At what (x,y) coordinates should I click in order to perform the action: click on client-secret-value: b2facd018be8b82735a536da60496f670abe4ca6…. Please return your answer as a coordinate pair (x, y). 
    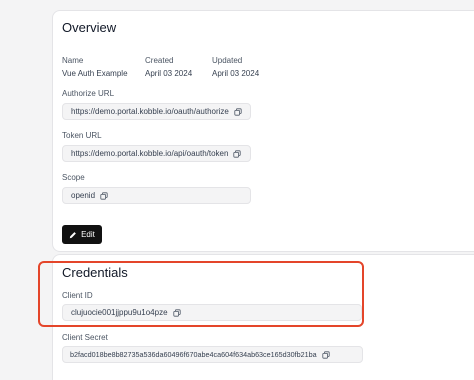
    Looking at the image, I should click on (193, 354).